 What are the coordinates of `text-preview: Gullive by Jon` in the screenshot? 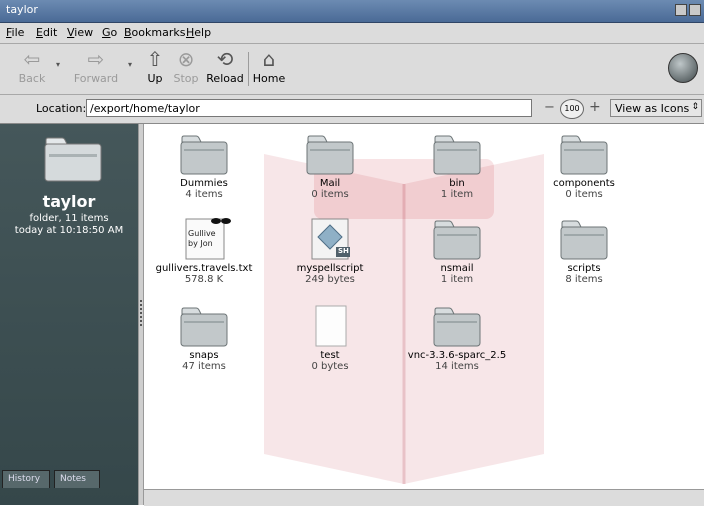 It's located at (202, 238).